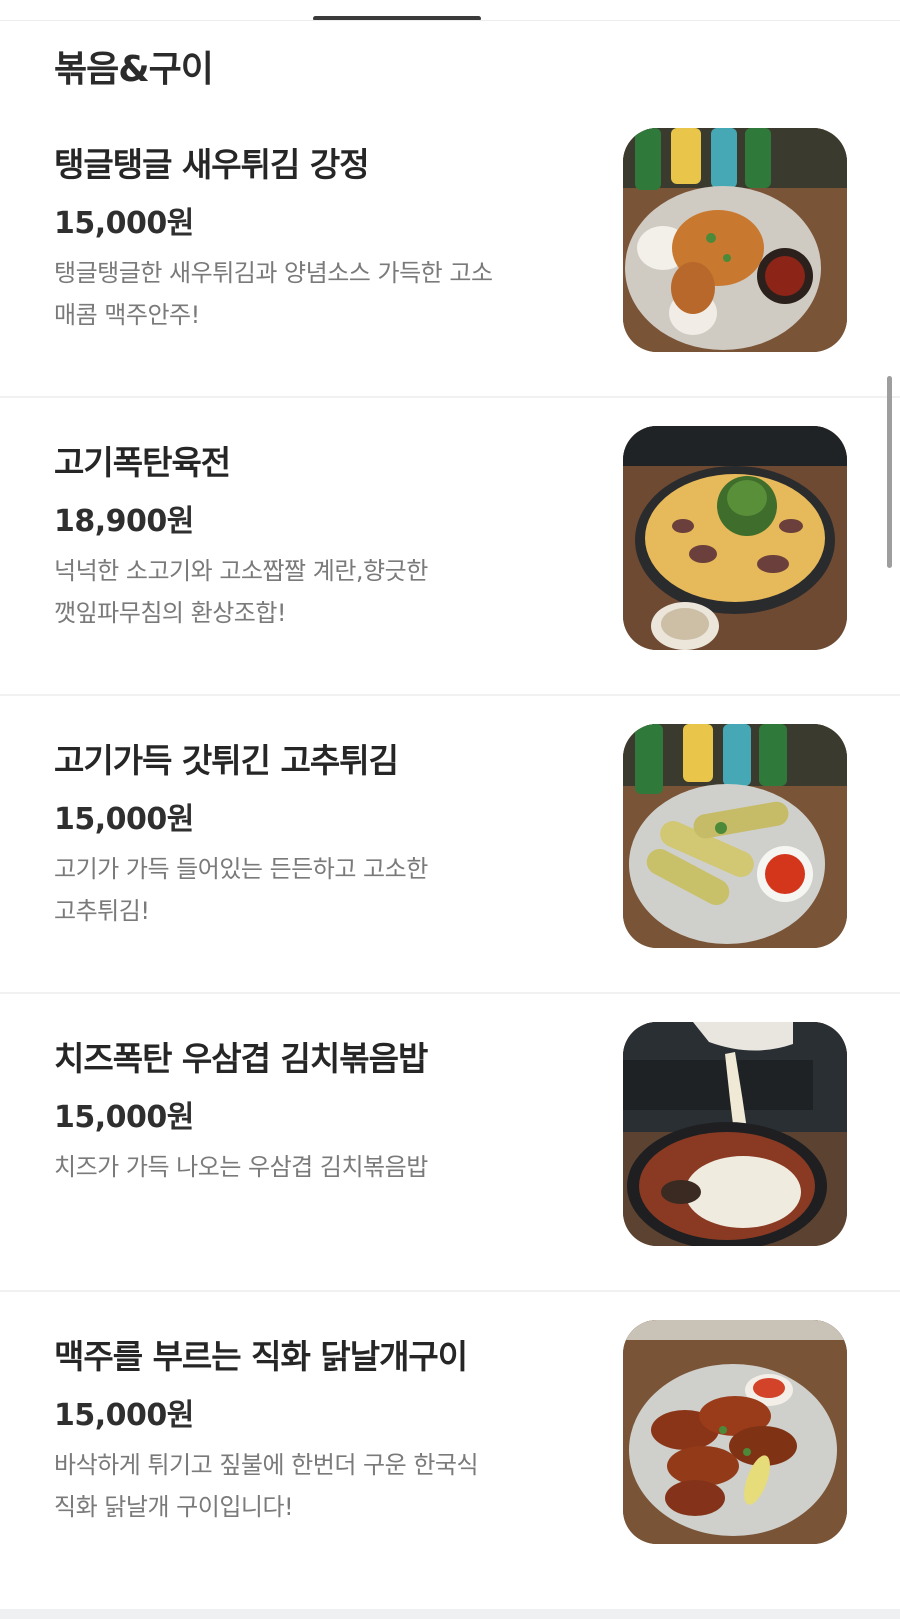 The height and width of the screenshot is (1619, 900). I want to click on menu-item-price: 18,900원, so click(124, 521).